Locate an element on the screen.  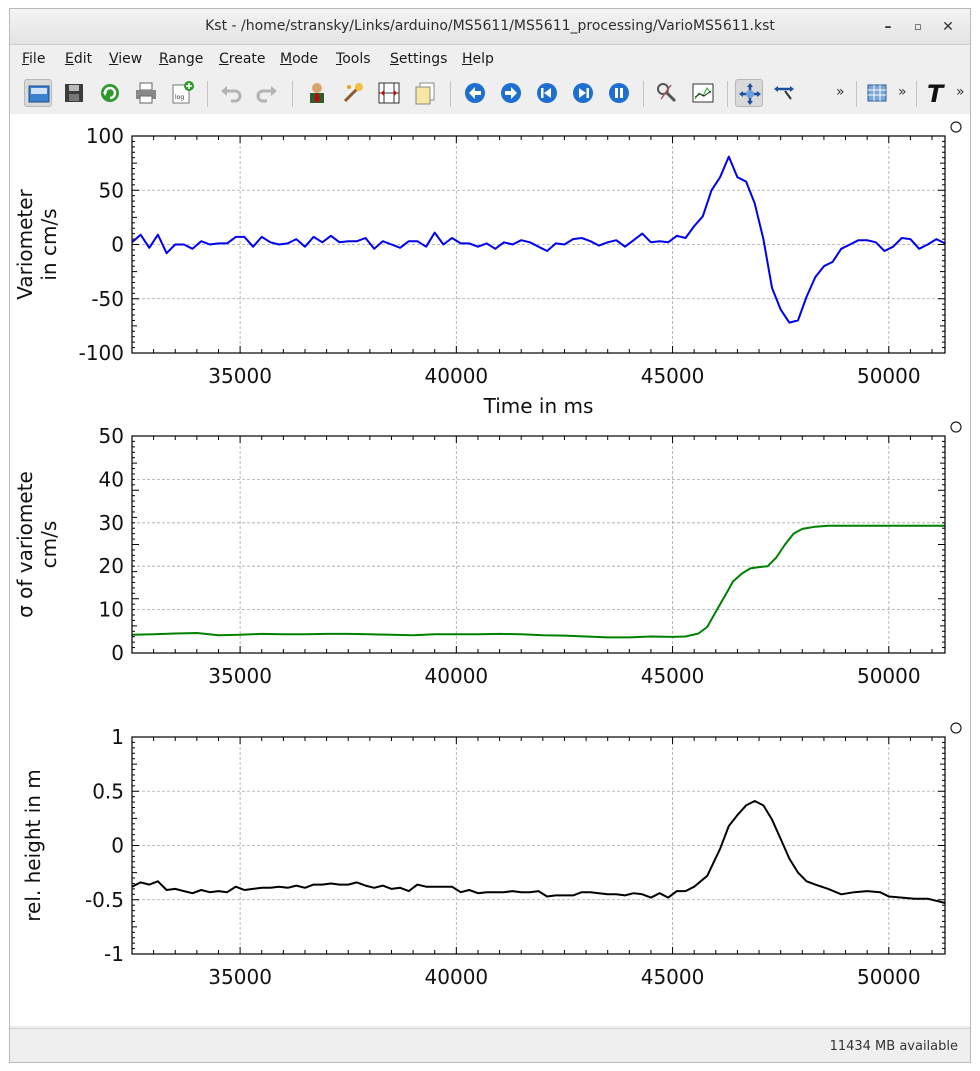
y-tick-label: 30 is located at coordinates (111, 523).